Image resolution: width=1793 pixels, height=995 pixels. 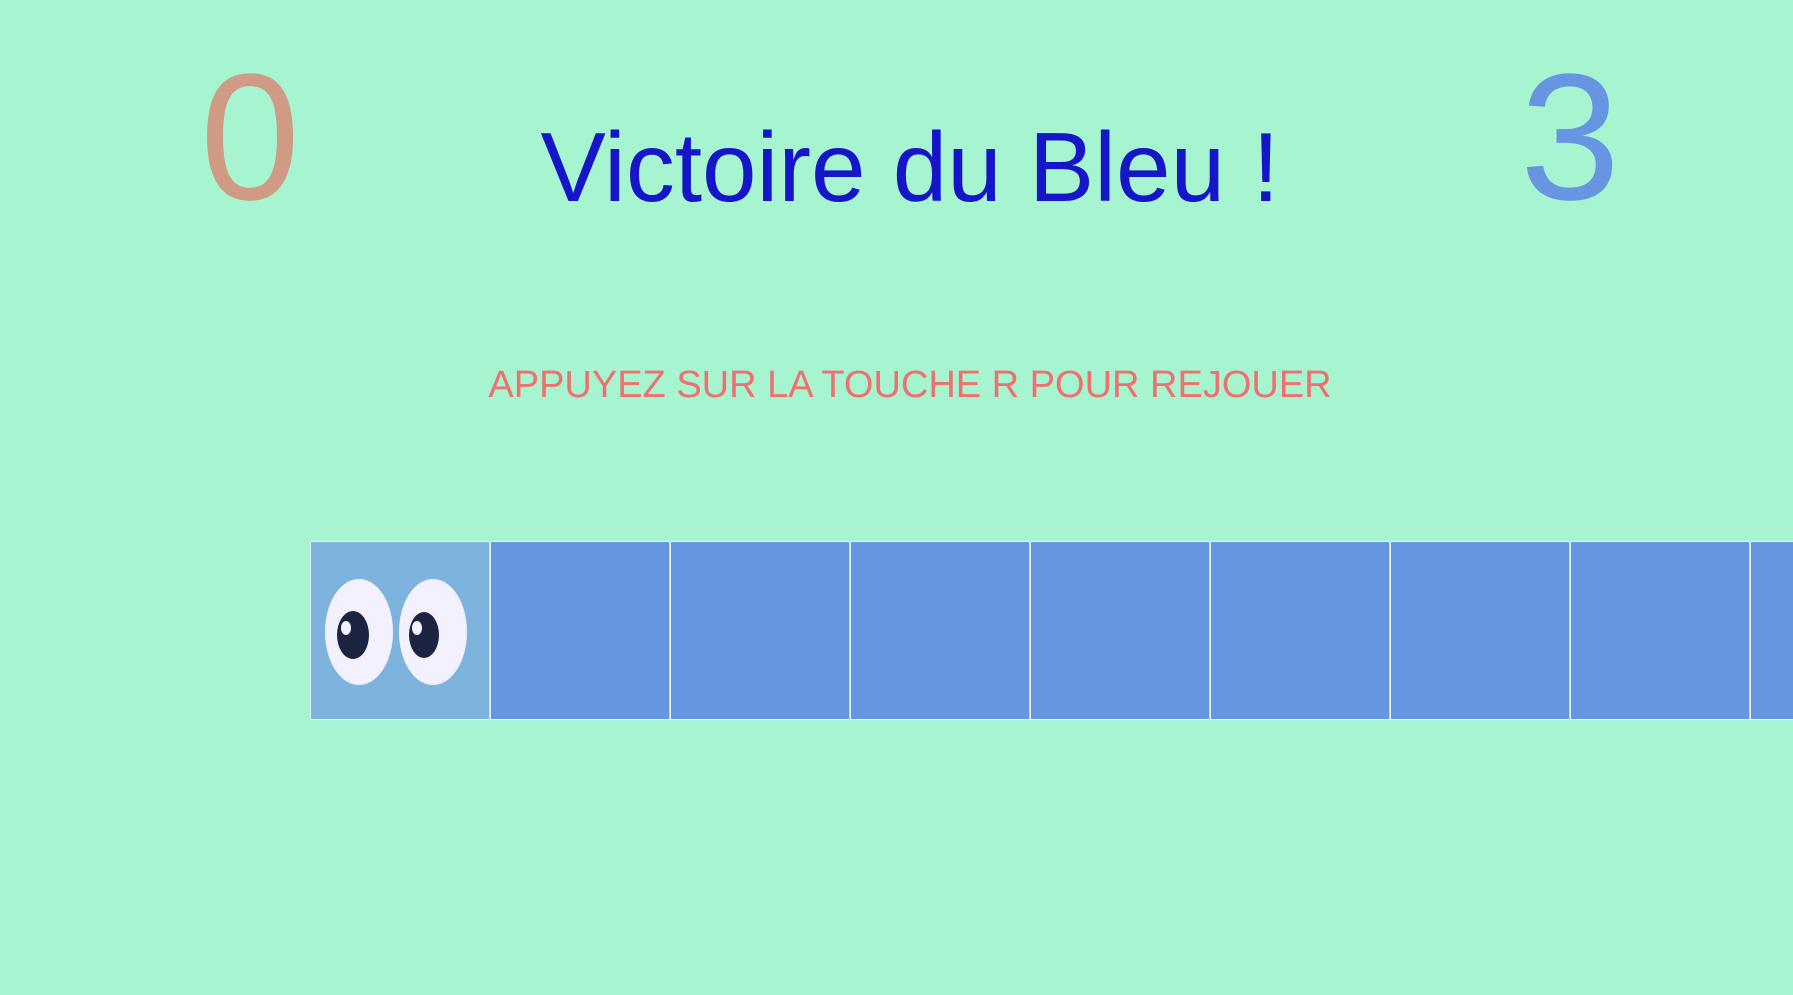 I want to click on player-tile, so click(x=399, y=630).